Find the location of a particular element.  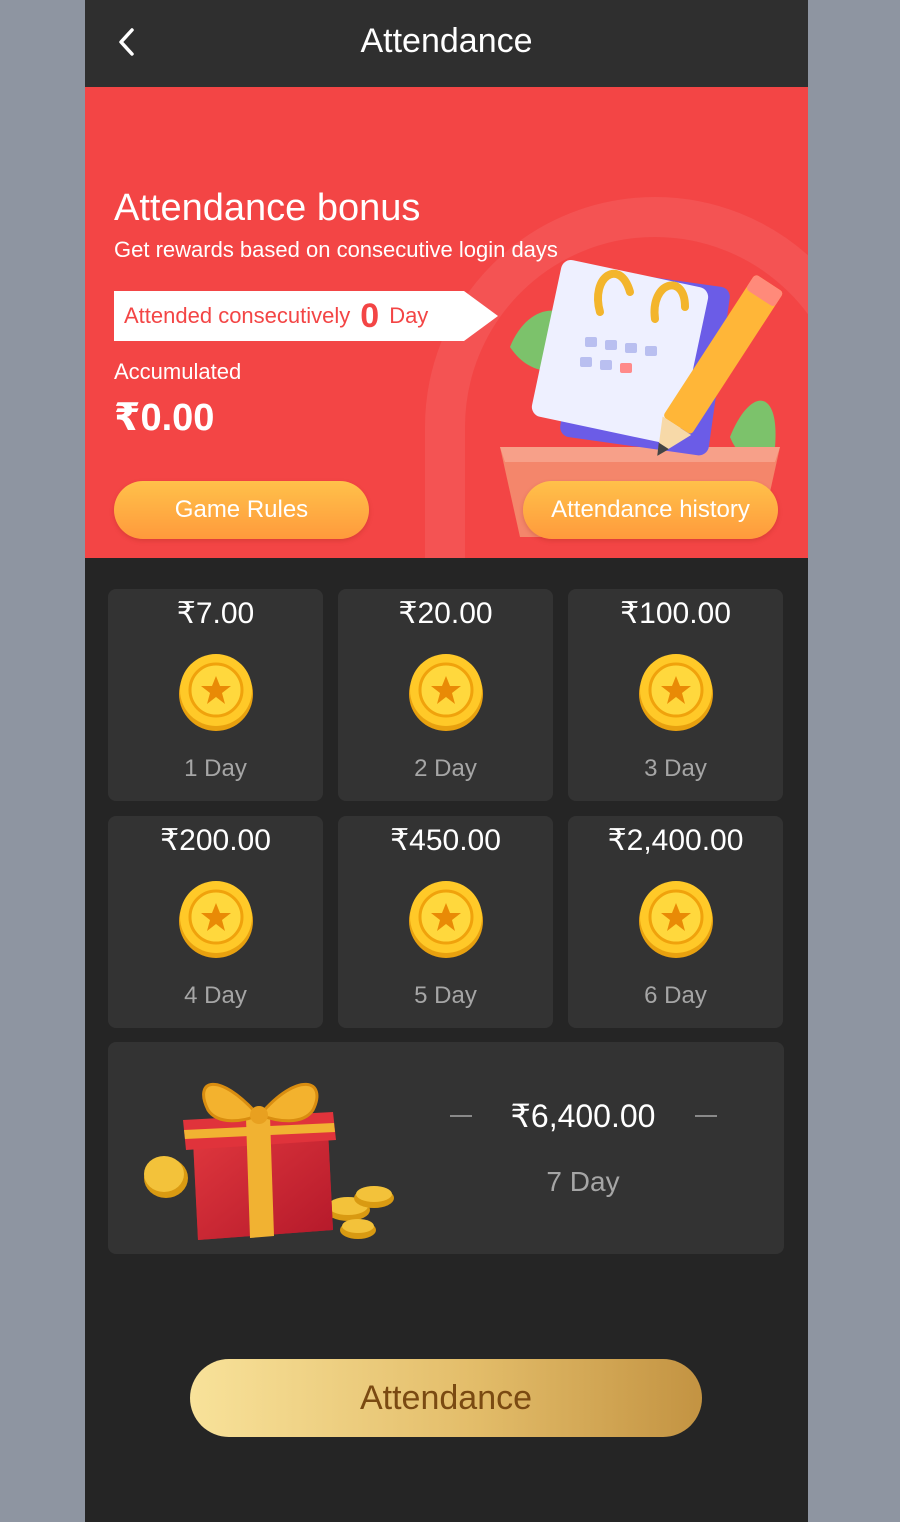

final-reward-amount: ₹6,400.00 is located at coordinates (583, 1116).